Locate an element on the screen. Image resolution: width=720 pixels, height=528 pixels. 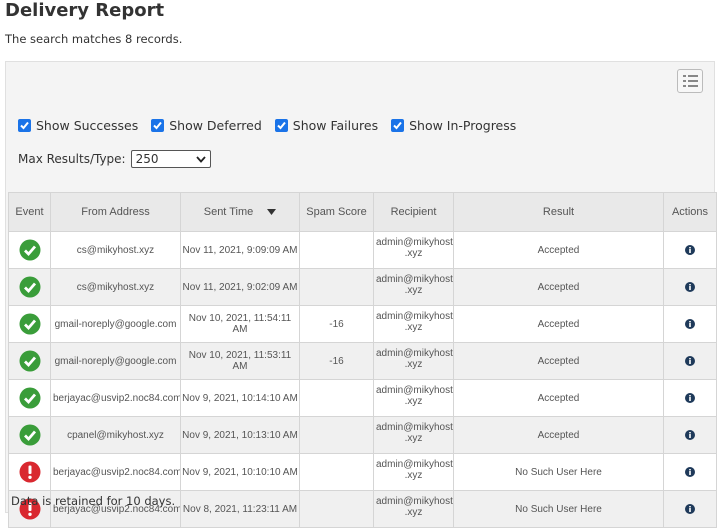
max-results-value: 250 is located at coordinates (147, 159).